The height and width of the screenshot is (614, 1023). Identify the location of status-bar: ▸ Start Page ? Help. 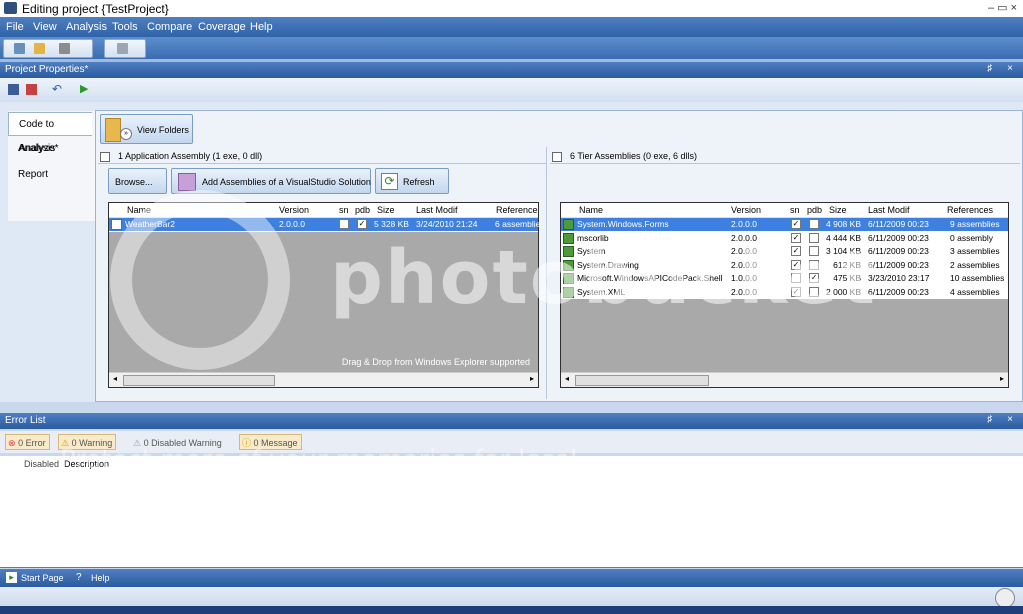
(511, 578).